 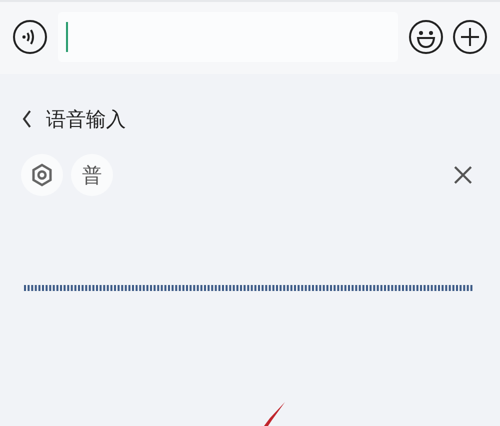 I want to click on panel-title: 语音输入, so click(x=86, y=119).